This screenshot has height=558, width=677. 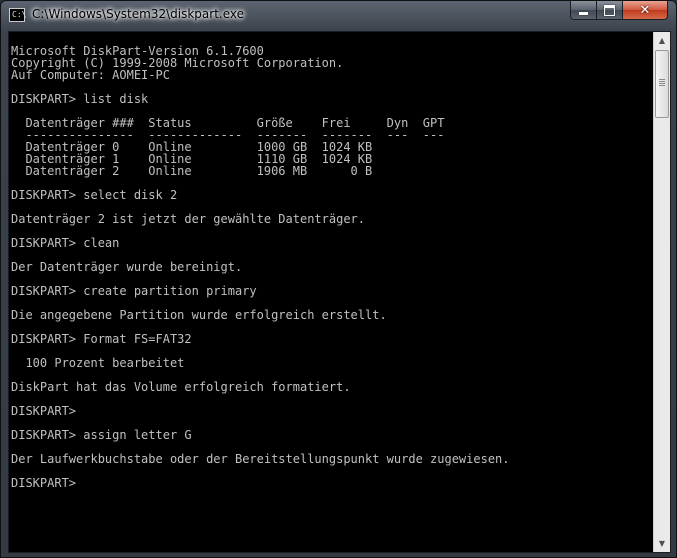 I want to click on scroll-up-button: ▲, so click(x=662, y=40).